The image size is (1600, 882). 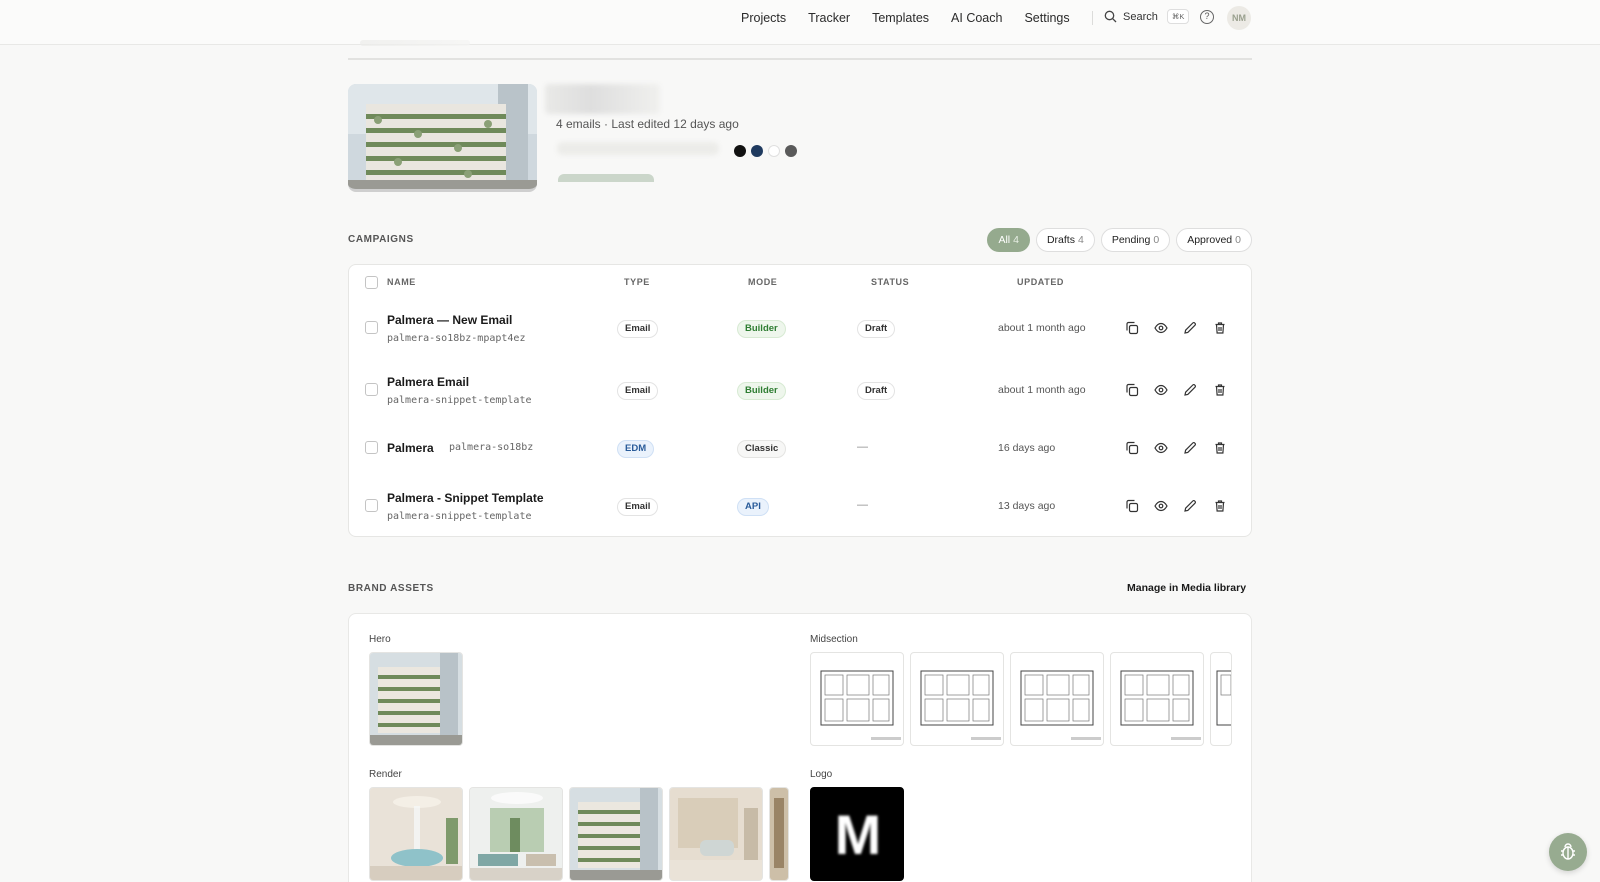 What do you see at coordinates (459, 516) in the screenshot?
I see `campaign-slug: palmera-snippet-template` at bounding box center [459, 516].